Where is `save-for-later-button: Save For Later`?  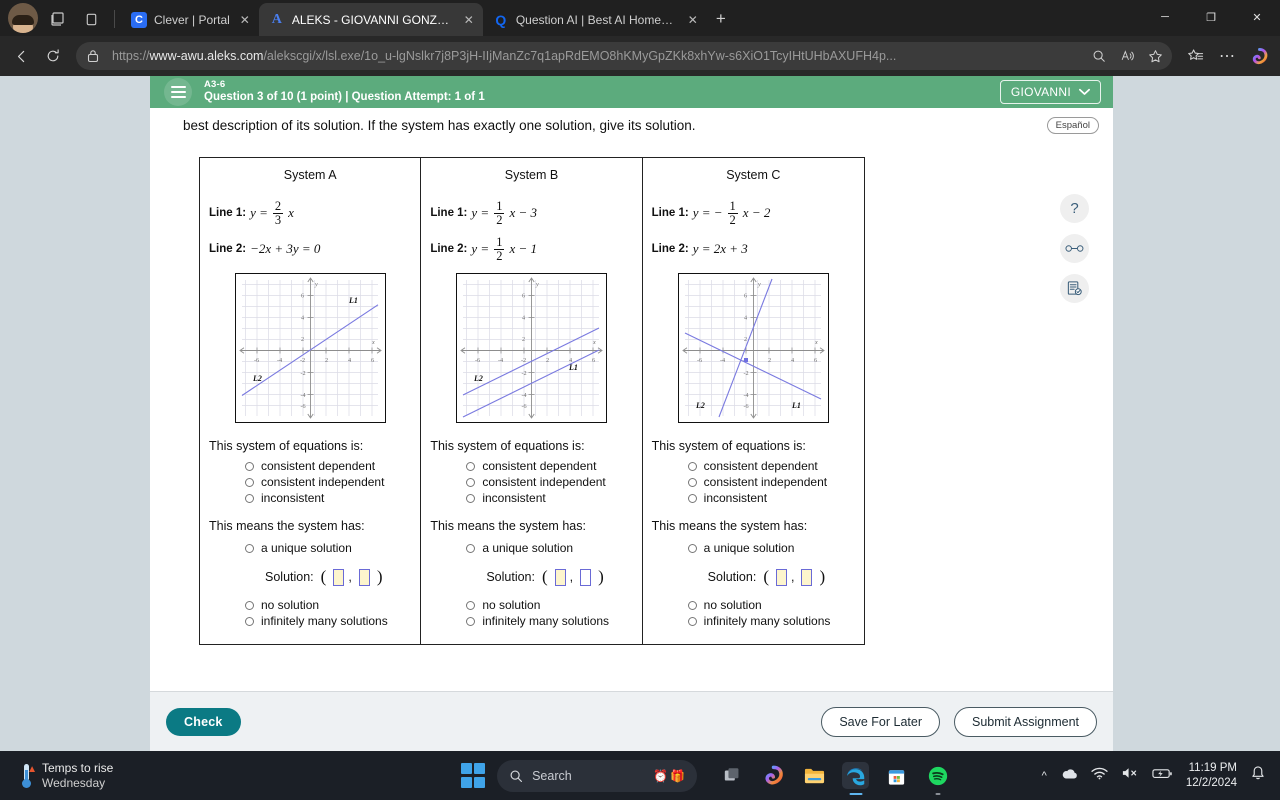
save-for-later-button: Save For Later is located at coordinates (880, 721).